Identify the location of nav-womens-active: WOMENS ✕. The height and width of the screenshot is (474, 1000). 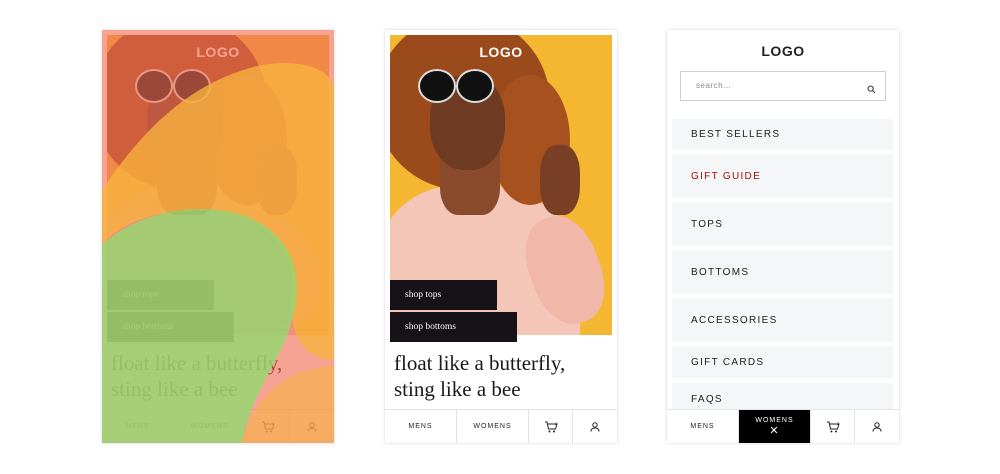
(775, 426).